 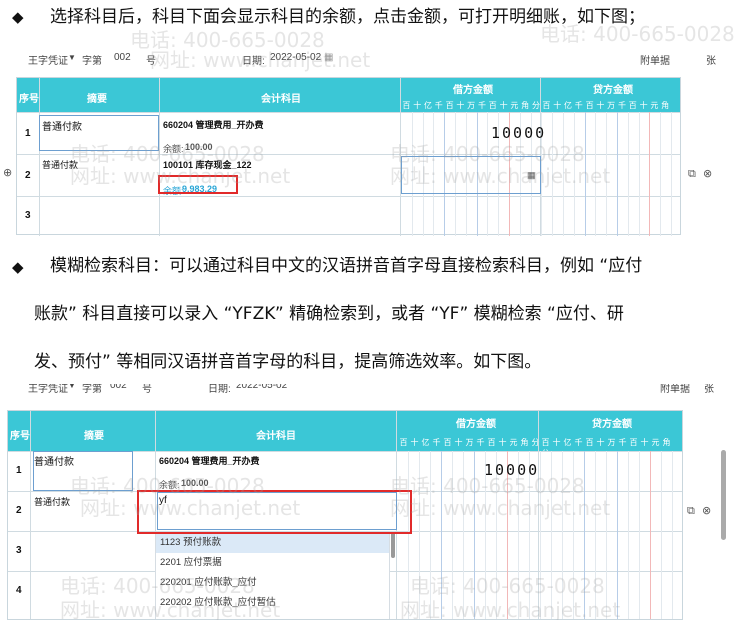 I want to click on amount-grid, so click(x=539, y=535).